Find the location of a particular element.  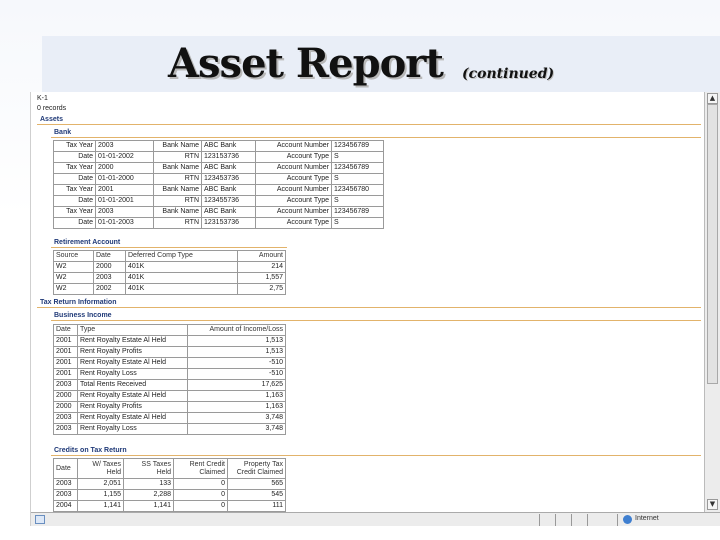

table-row: 2003 1,155 2,288 0 545 is located at coordinates (169, 495).